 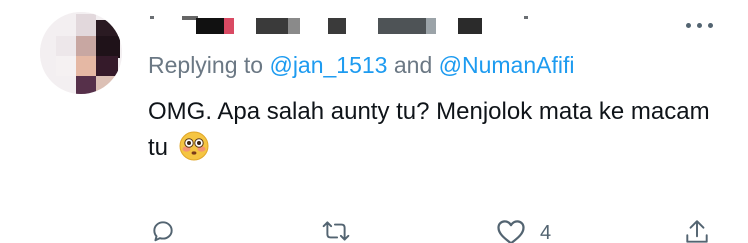 What do you see at coordinates (328, 65) in the screenshot?
I see `mention-link-jan: @jan_1513` at bounding box center [328, 65].